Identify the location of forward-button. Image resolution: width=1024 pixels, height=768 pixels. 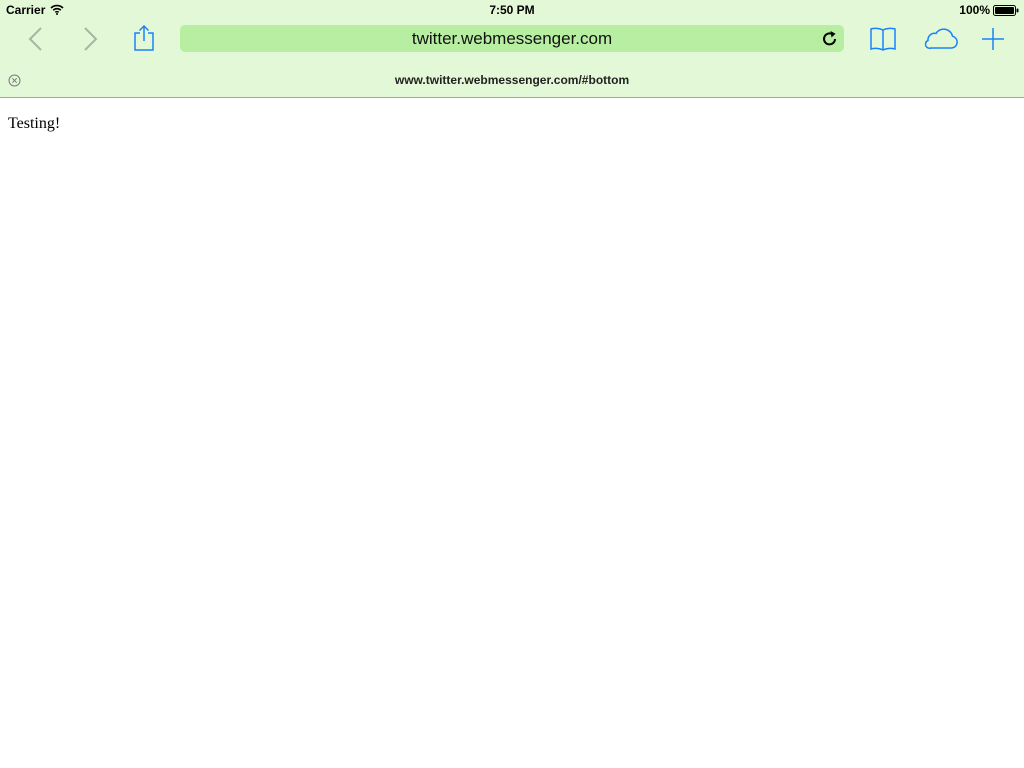
(90, 39).